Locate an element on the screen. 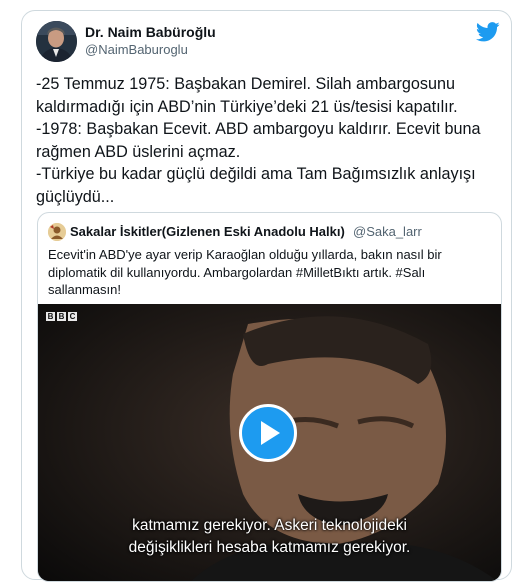 The image size is (524, 582). quoted-author-avatar is located at coordinates (57, 232).